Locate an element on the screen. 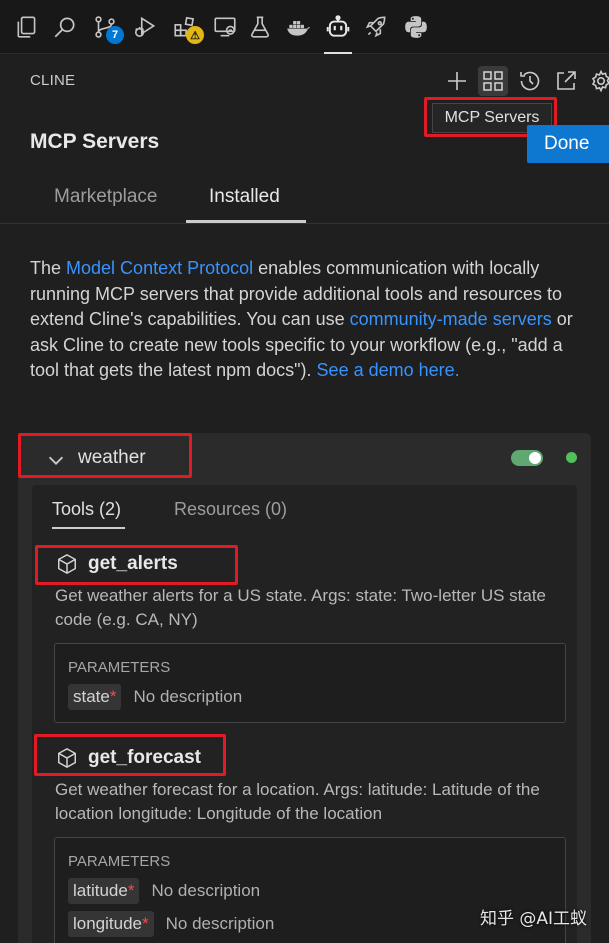 The image size is (609, 943). community-servers-link: community-made servers is located at coordinates (451, 319).